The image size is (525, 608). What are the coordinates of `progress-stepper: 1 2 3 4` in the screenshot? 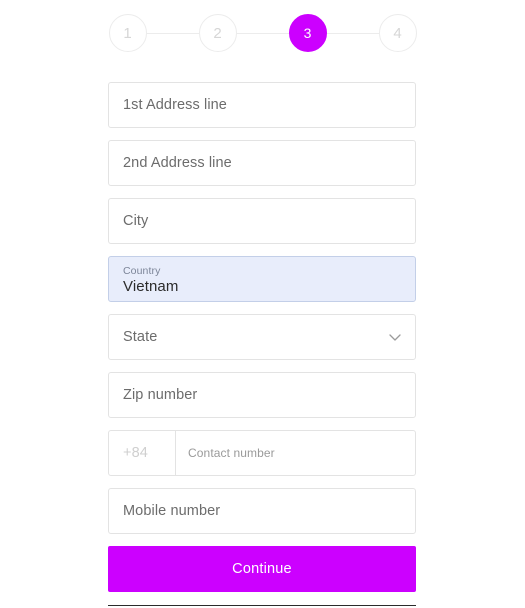 It's located at (262, 33).